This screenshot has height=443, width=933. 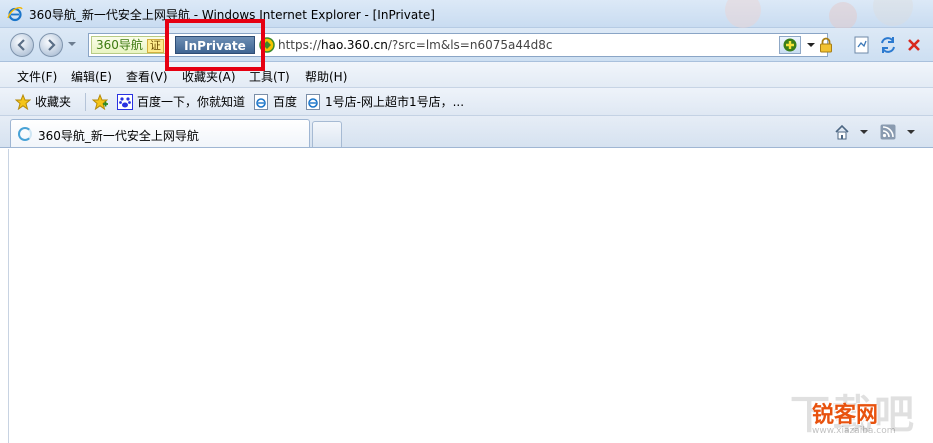 I want to click on back-button, so click(x=22, y=45).